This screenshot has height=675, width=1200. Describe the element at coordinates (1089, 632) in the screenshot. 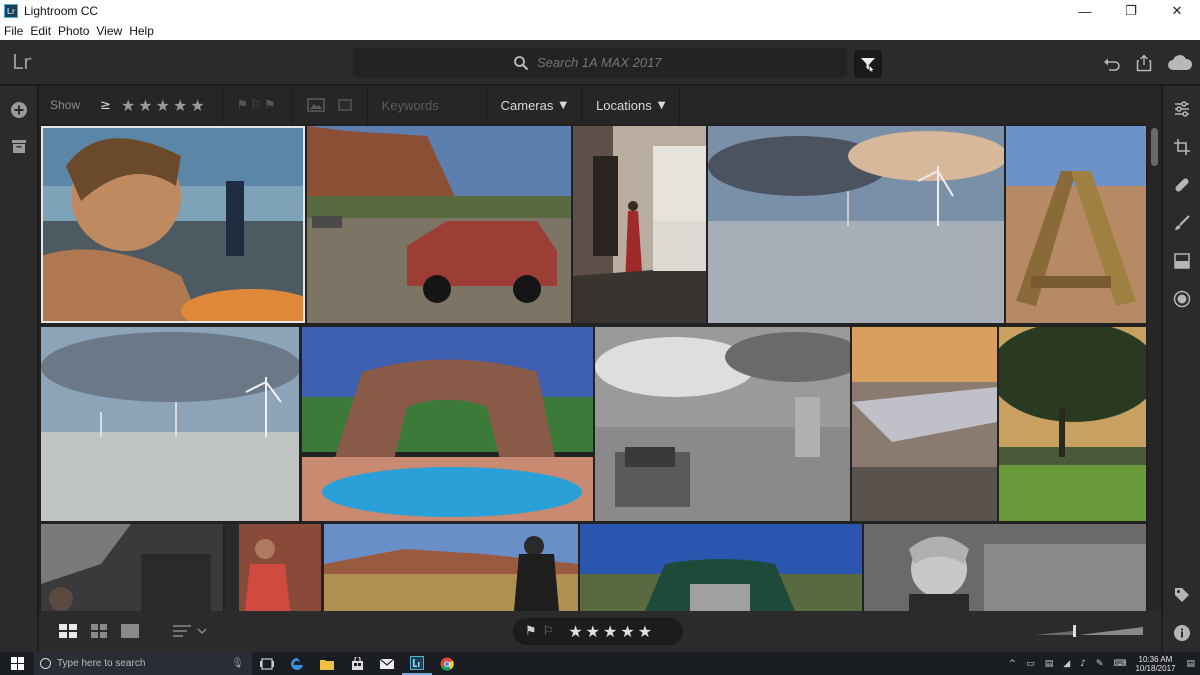

I see `thumbnail-size-slider` at that location.